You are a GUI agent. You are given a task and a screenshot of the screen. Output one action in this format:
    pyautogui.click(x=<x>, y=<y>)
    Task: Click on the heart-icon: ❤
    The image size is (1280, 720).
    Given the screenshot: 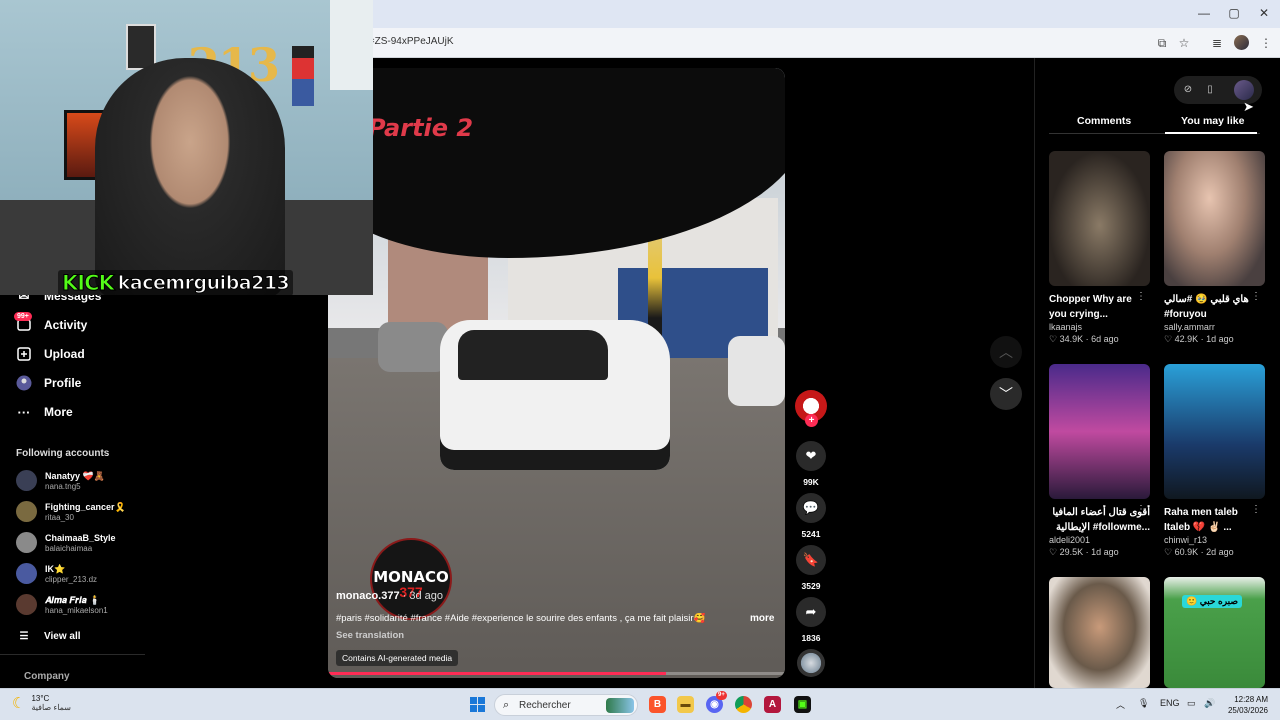 What is the action you would take?
    pyautogui.click(x=811, y=456)
    